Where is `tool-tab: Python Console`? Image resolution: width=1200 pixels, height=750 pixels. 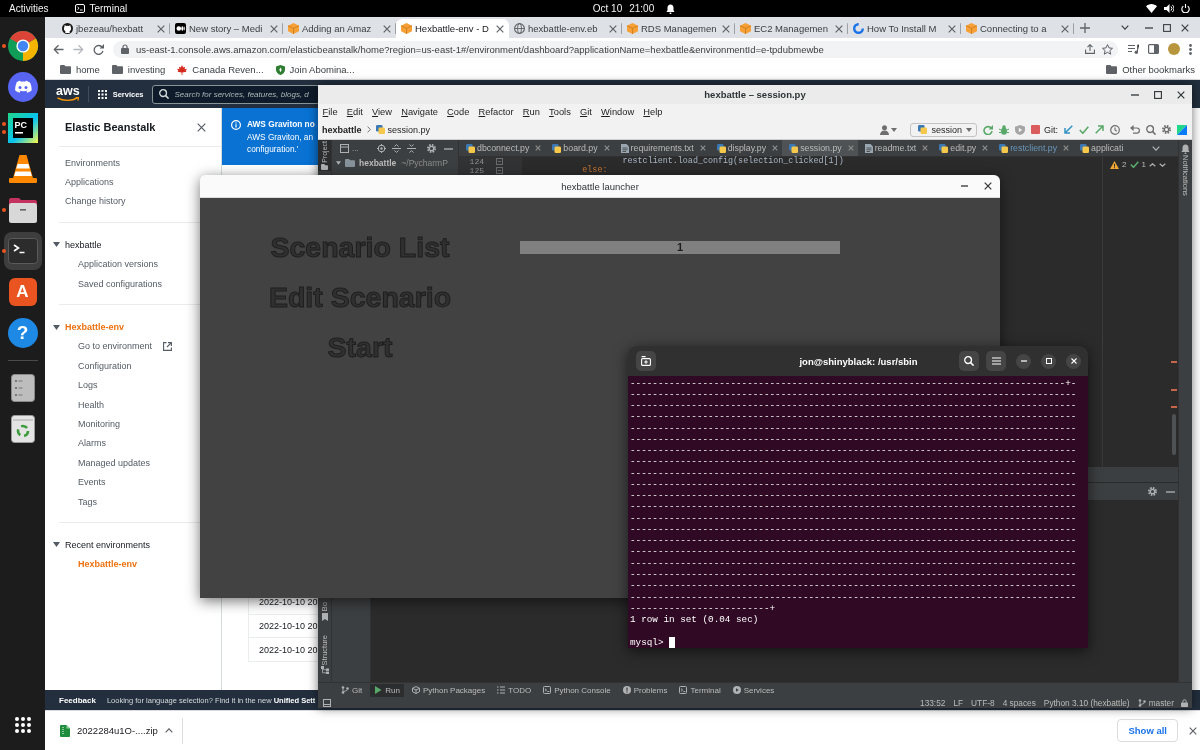 tool-tab: Python Console is located at coordinates (577, 690).